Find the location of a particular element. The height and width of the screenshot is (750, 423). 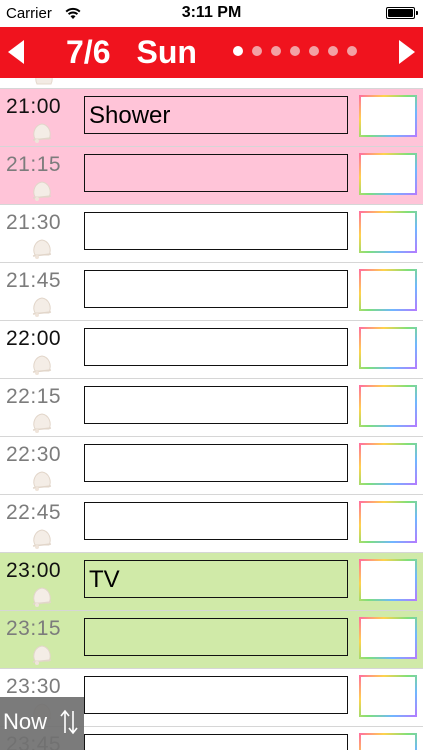

status-time: 3:11 PM is located at coordinates (211, 12).